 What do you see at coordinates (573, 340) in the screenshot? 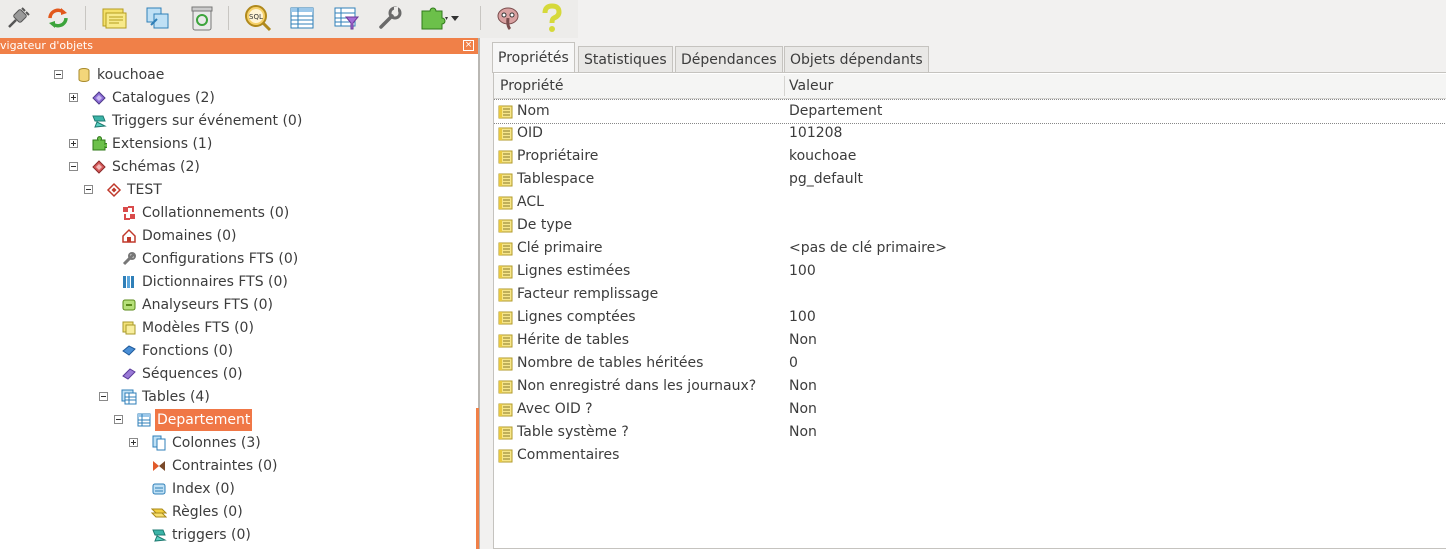
I see `property-name: Hérite de tables` at bounding box center [573, 340].